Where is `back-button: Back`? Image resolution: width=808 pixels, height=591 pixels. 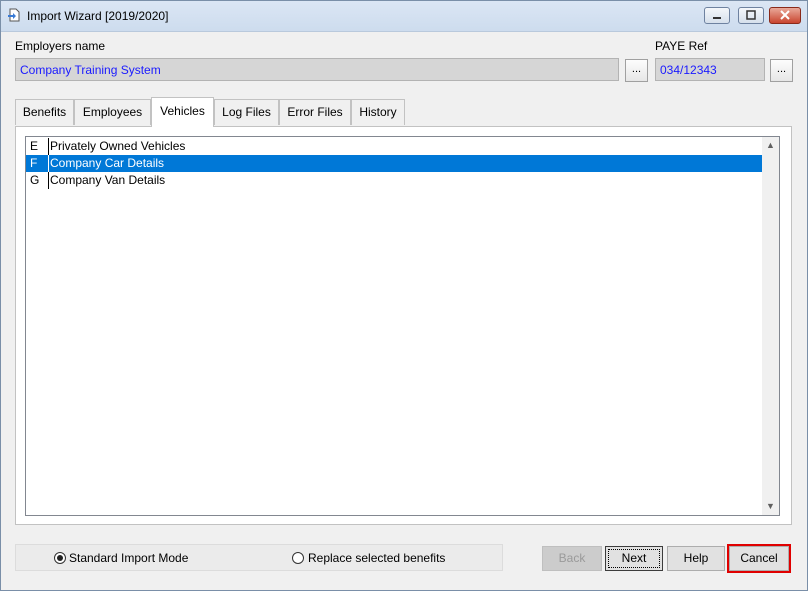 back-button: Back is located at coordinates (572, 558).